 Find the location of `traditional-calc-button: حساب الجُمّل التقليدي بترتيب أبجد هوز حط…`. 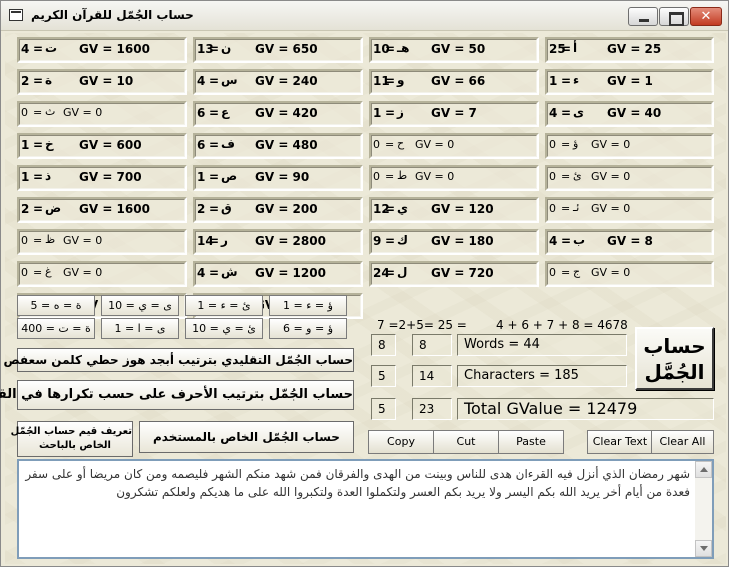

traditional-calc-button: حساب الجُمّل التقليدي بترتيب أبجد هوز حط… is located at coordinates (179, 360).